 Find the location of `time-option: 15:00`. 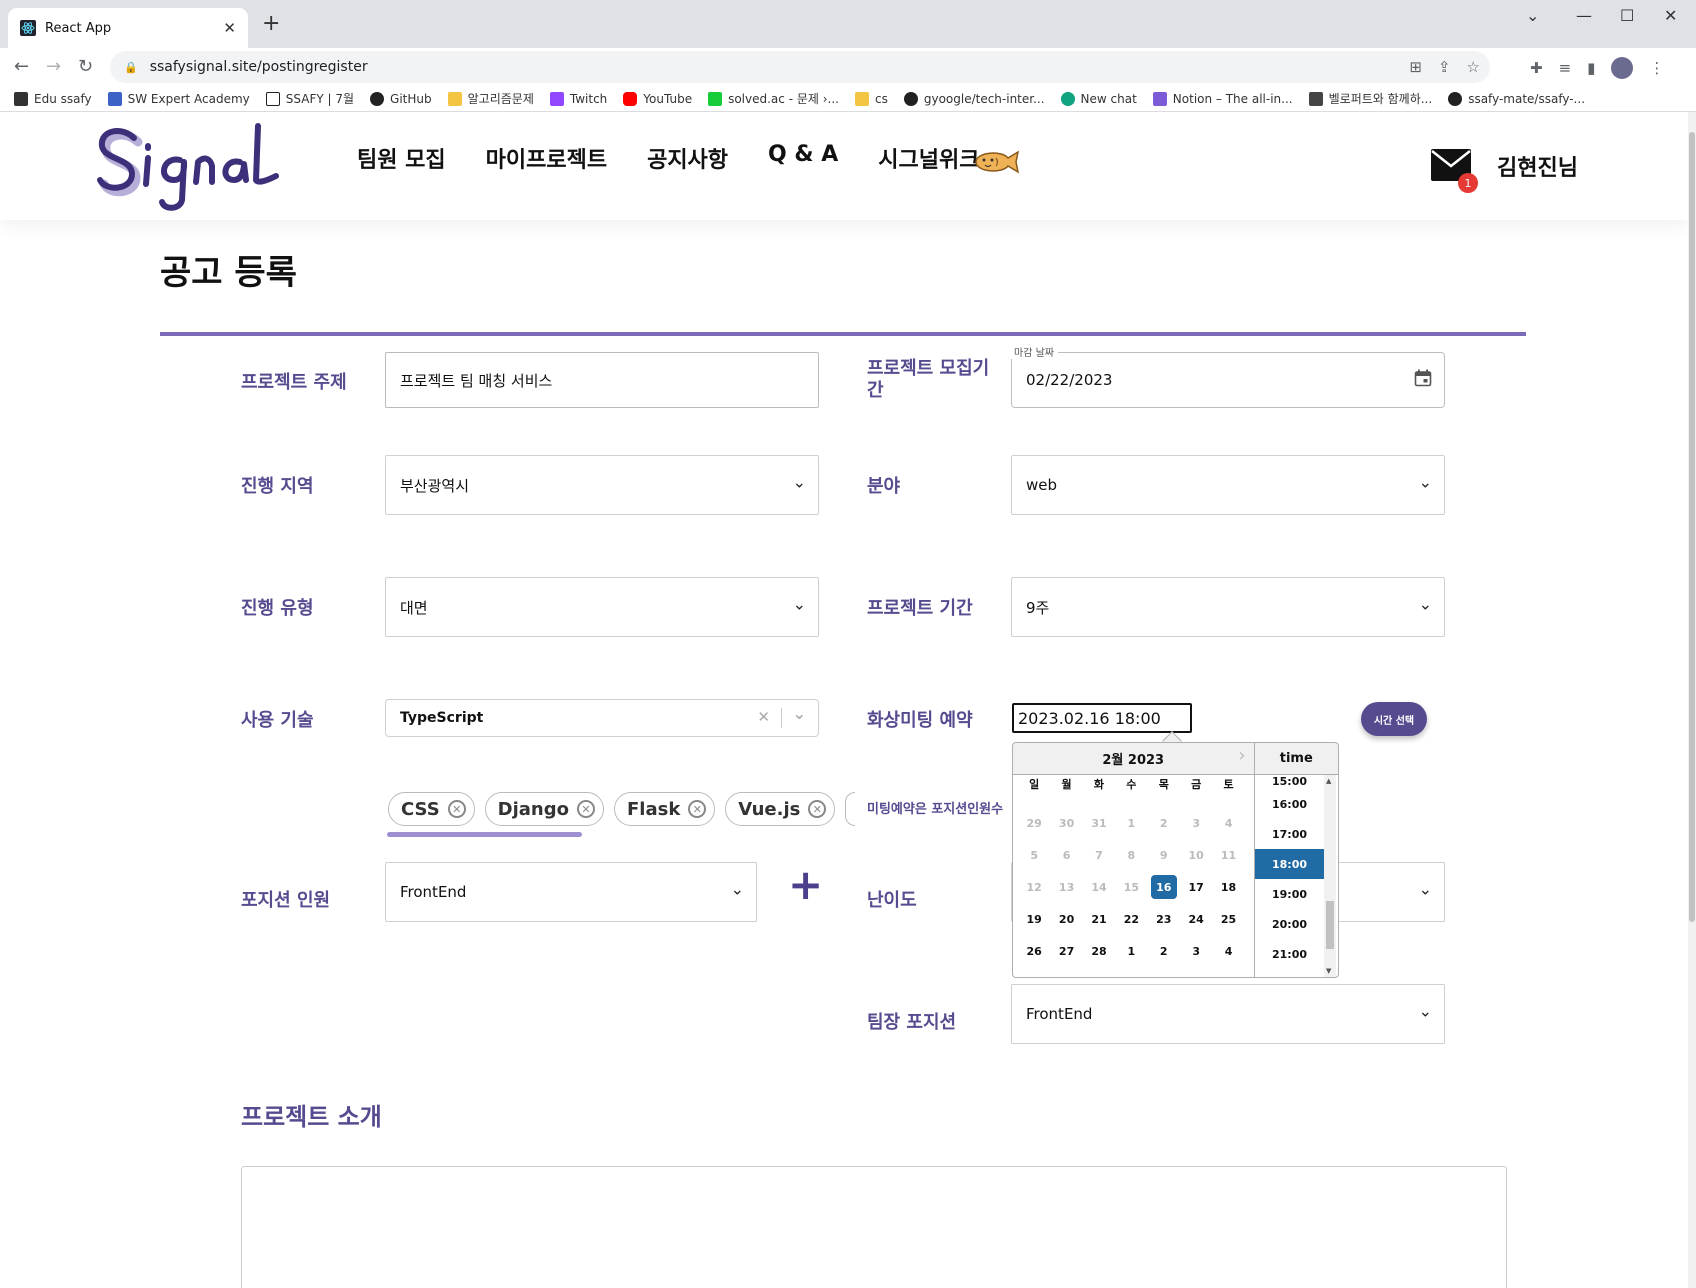

time-option: 15:00 is located at coordinates (1290, 782).